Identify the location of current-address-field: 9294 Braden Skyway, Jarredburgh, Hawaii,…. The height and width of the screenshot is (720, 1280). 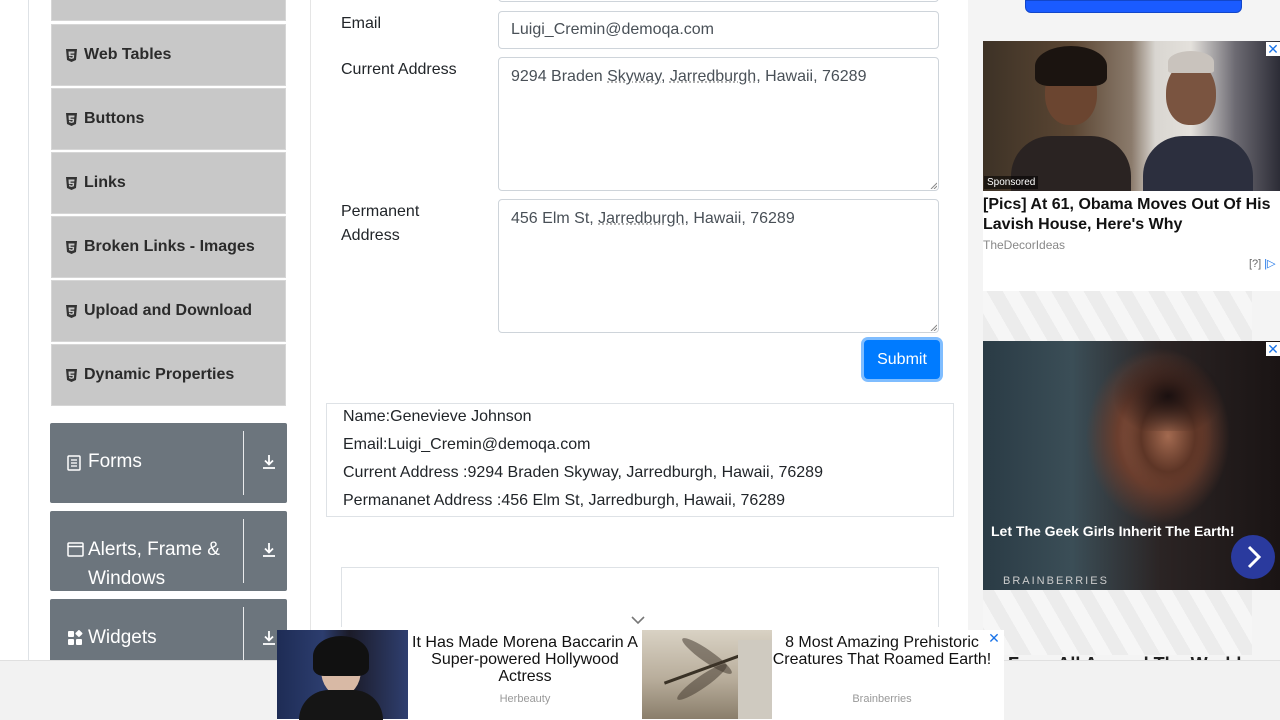
(718, 124).